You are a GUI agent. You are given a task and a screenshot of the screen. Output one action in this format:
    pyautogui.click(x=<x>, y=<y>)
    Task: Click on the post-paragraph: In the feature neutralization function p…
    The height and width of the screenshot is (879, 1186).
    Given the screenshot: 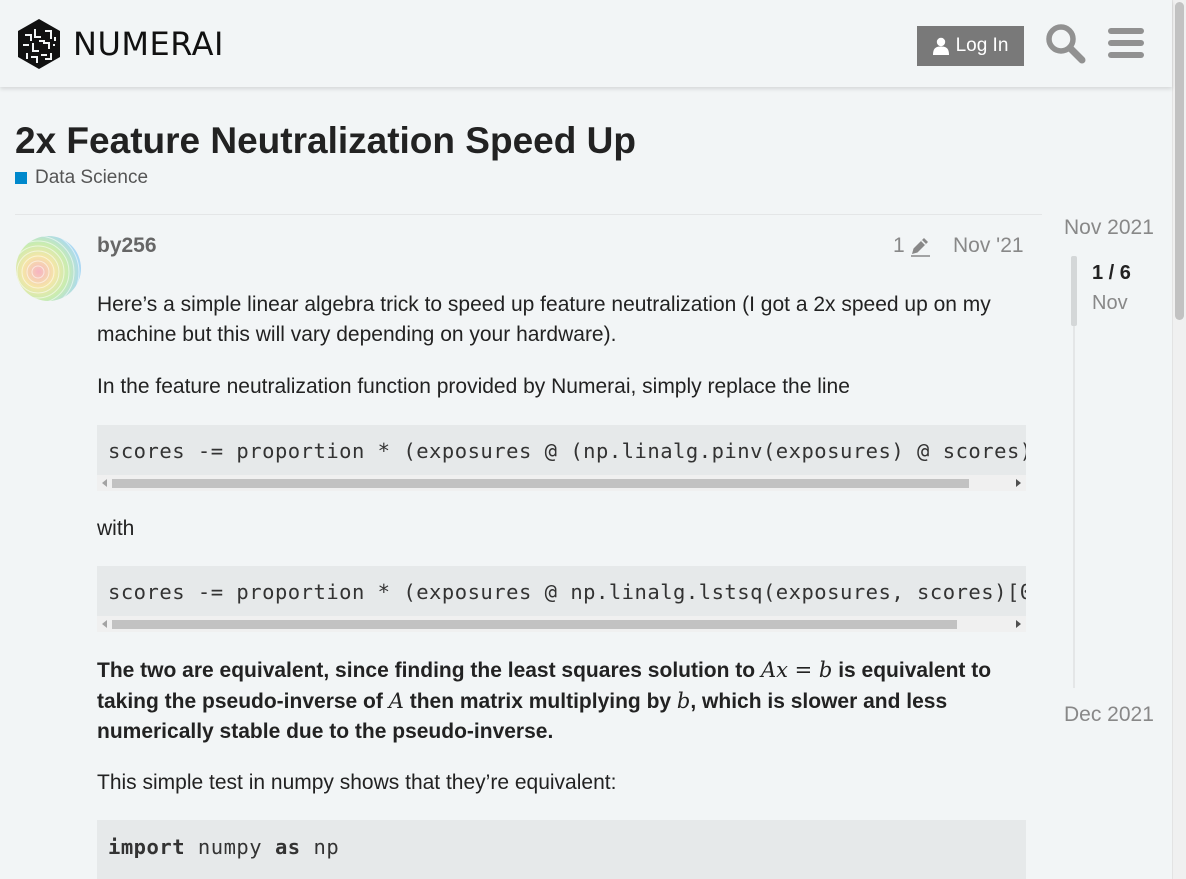 What is the action you would take?
    pyautogui.click(x=473, y=386)
    